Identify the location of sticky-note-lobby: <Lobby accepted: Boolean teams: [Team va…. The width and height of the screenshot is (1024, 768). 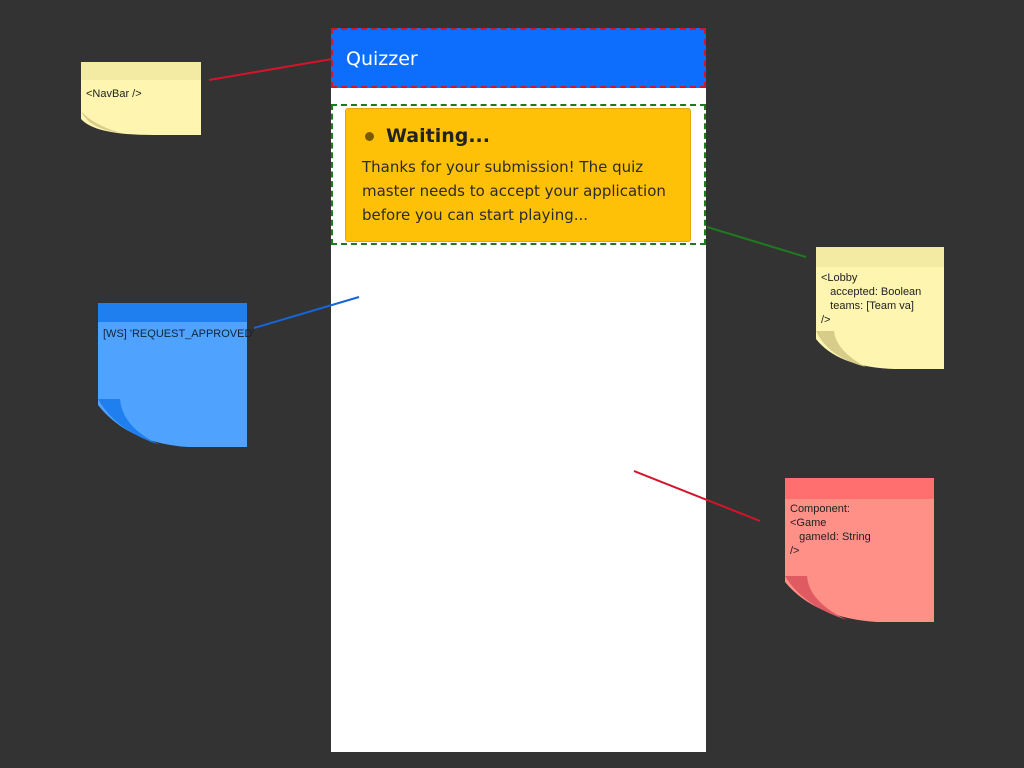
(880, 310).